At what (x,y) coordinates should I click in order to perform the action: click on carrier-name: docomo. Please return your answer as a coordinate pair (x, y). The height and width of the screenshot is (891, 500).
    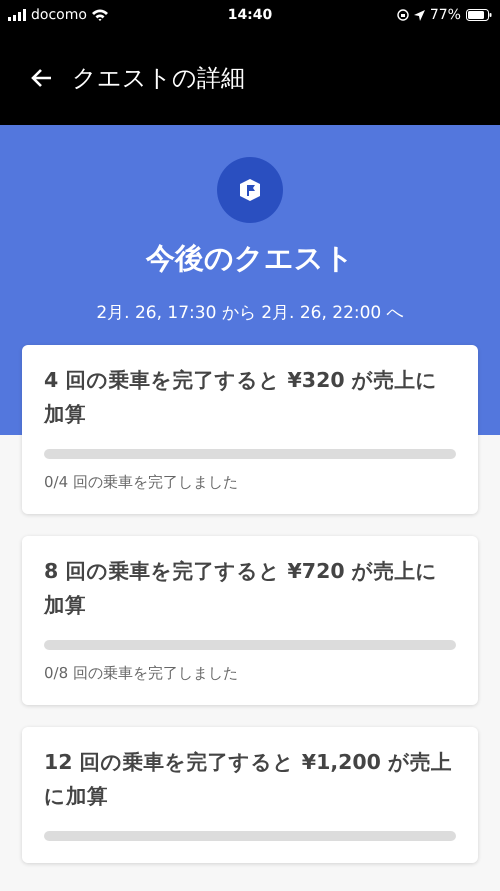
    Looking at the image, I should click on (59, 15).